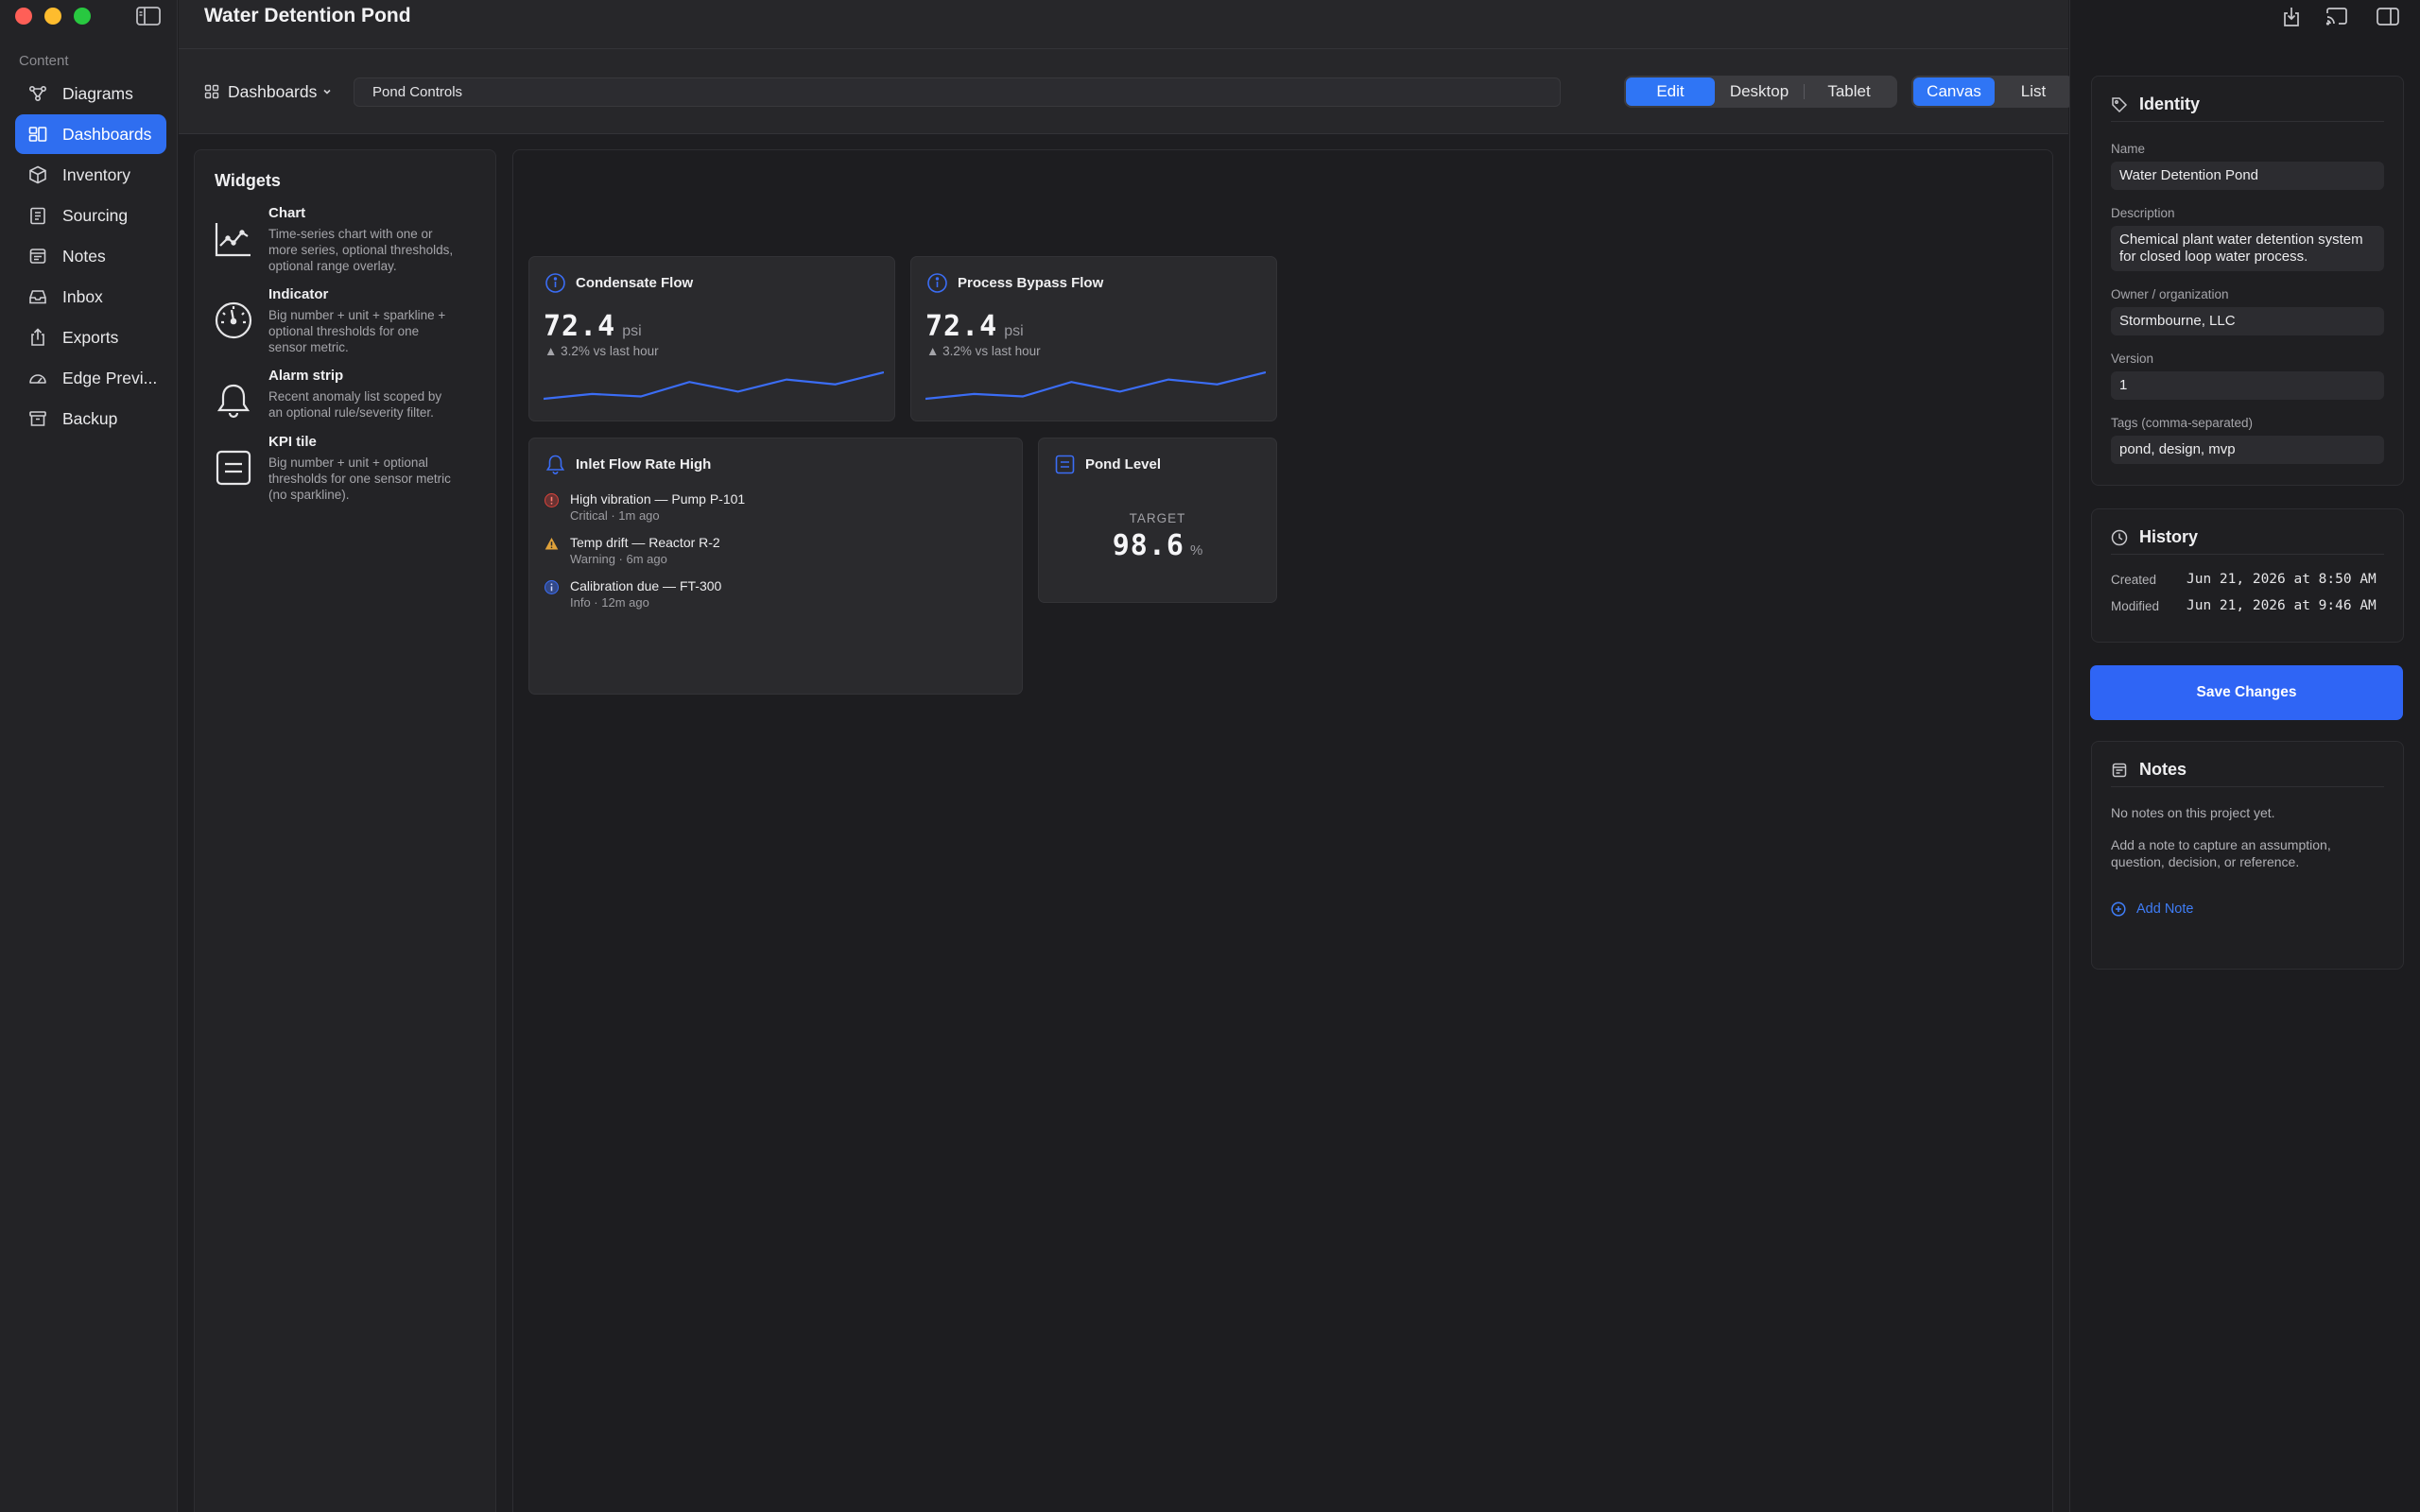  Describe the element at coordinates (2118, 909) in the screenshot. I see `plus-circle-icon` at that location.